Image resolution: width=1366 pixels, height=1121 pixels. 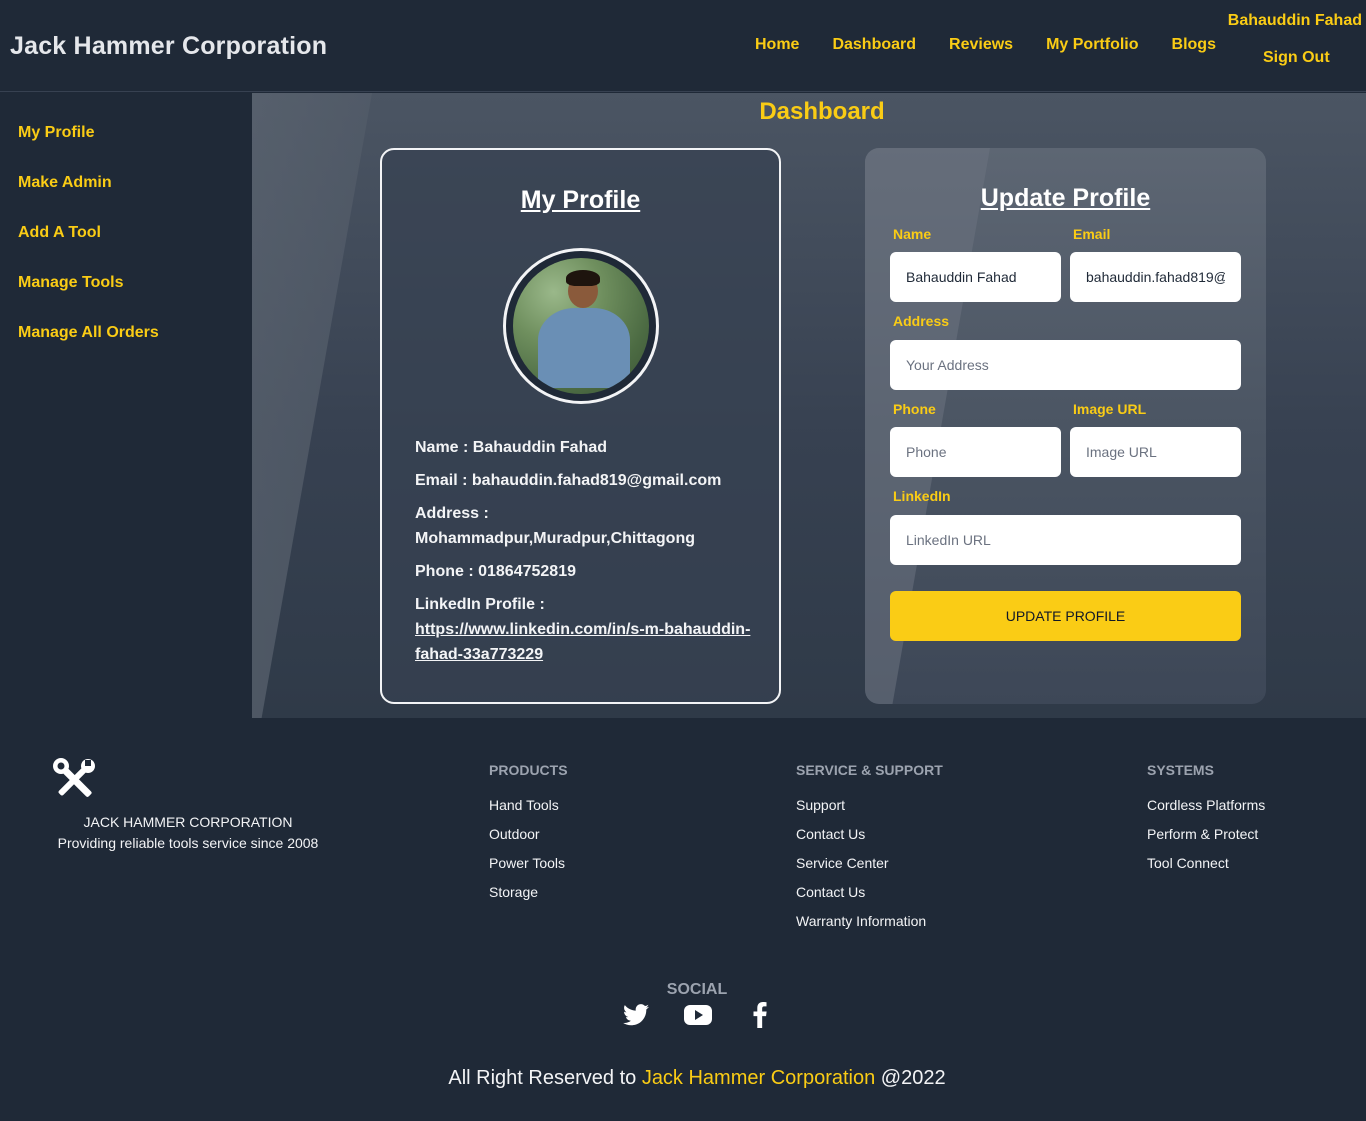 I want to click on social-links, so click(x=713, y=1015).